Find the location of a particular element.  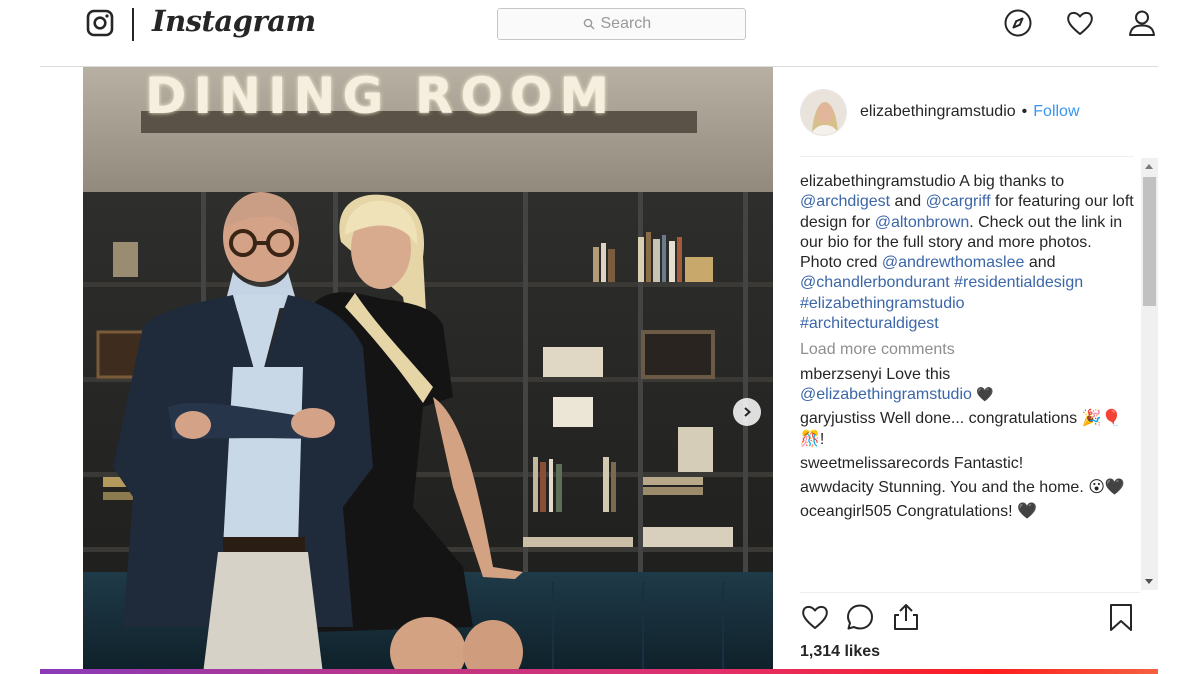

comment-emoji: 🖤 is located at coordinates (982, 394).